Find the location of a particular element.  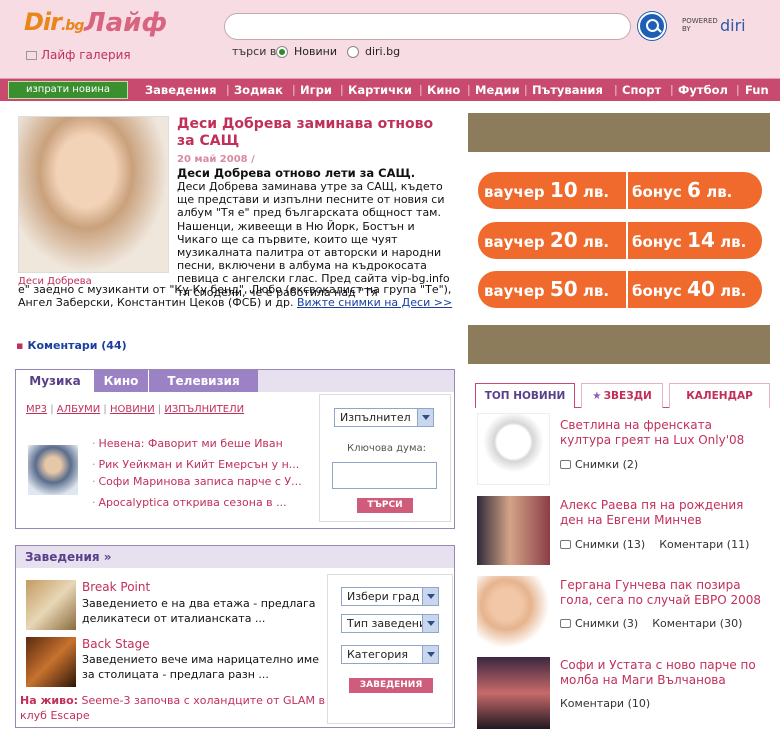

logo-dir: Dir.bg is located at coordinates (54, 22).